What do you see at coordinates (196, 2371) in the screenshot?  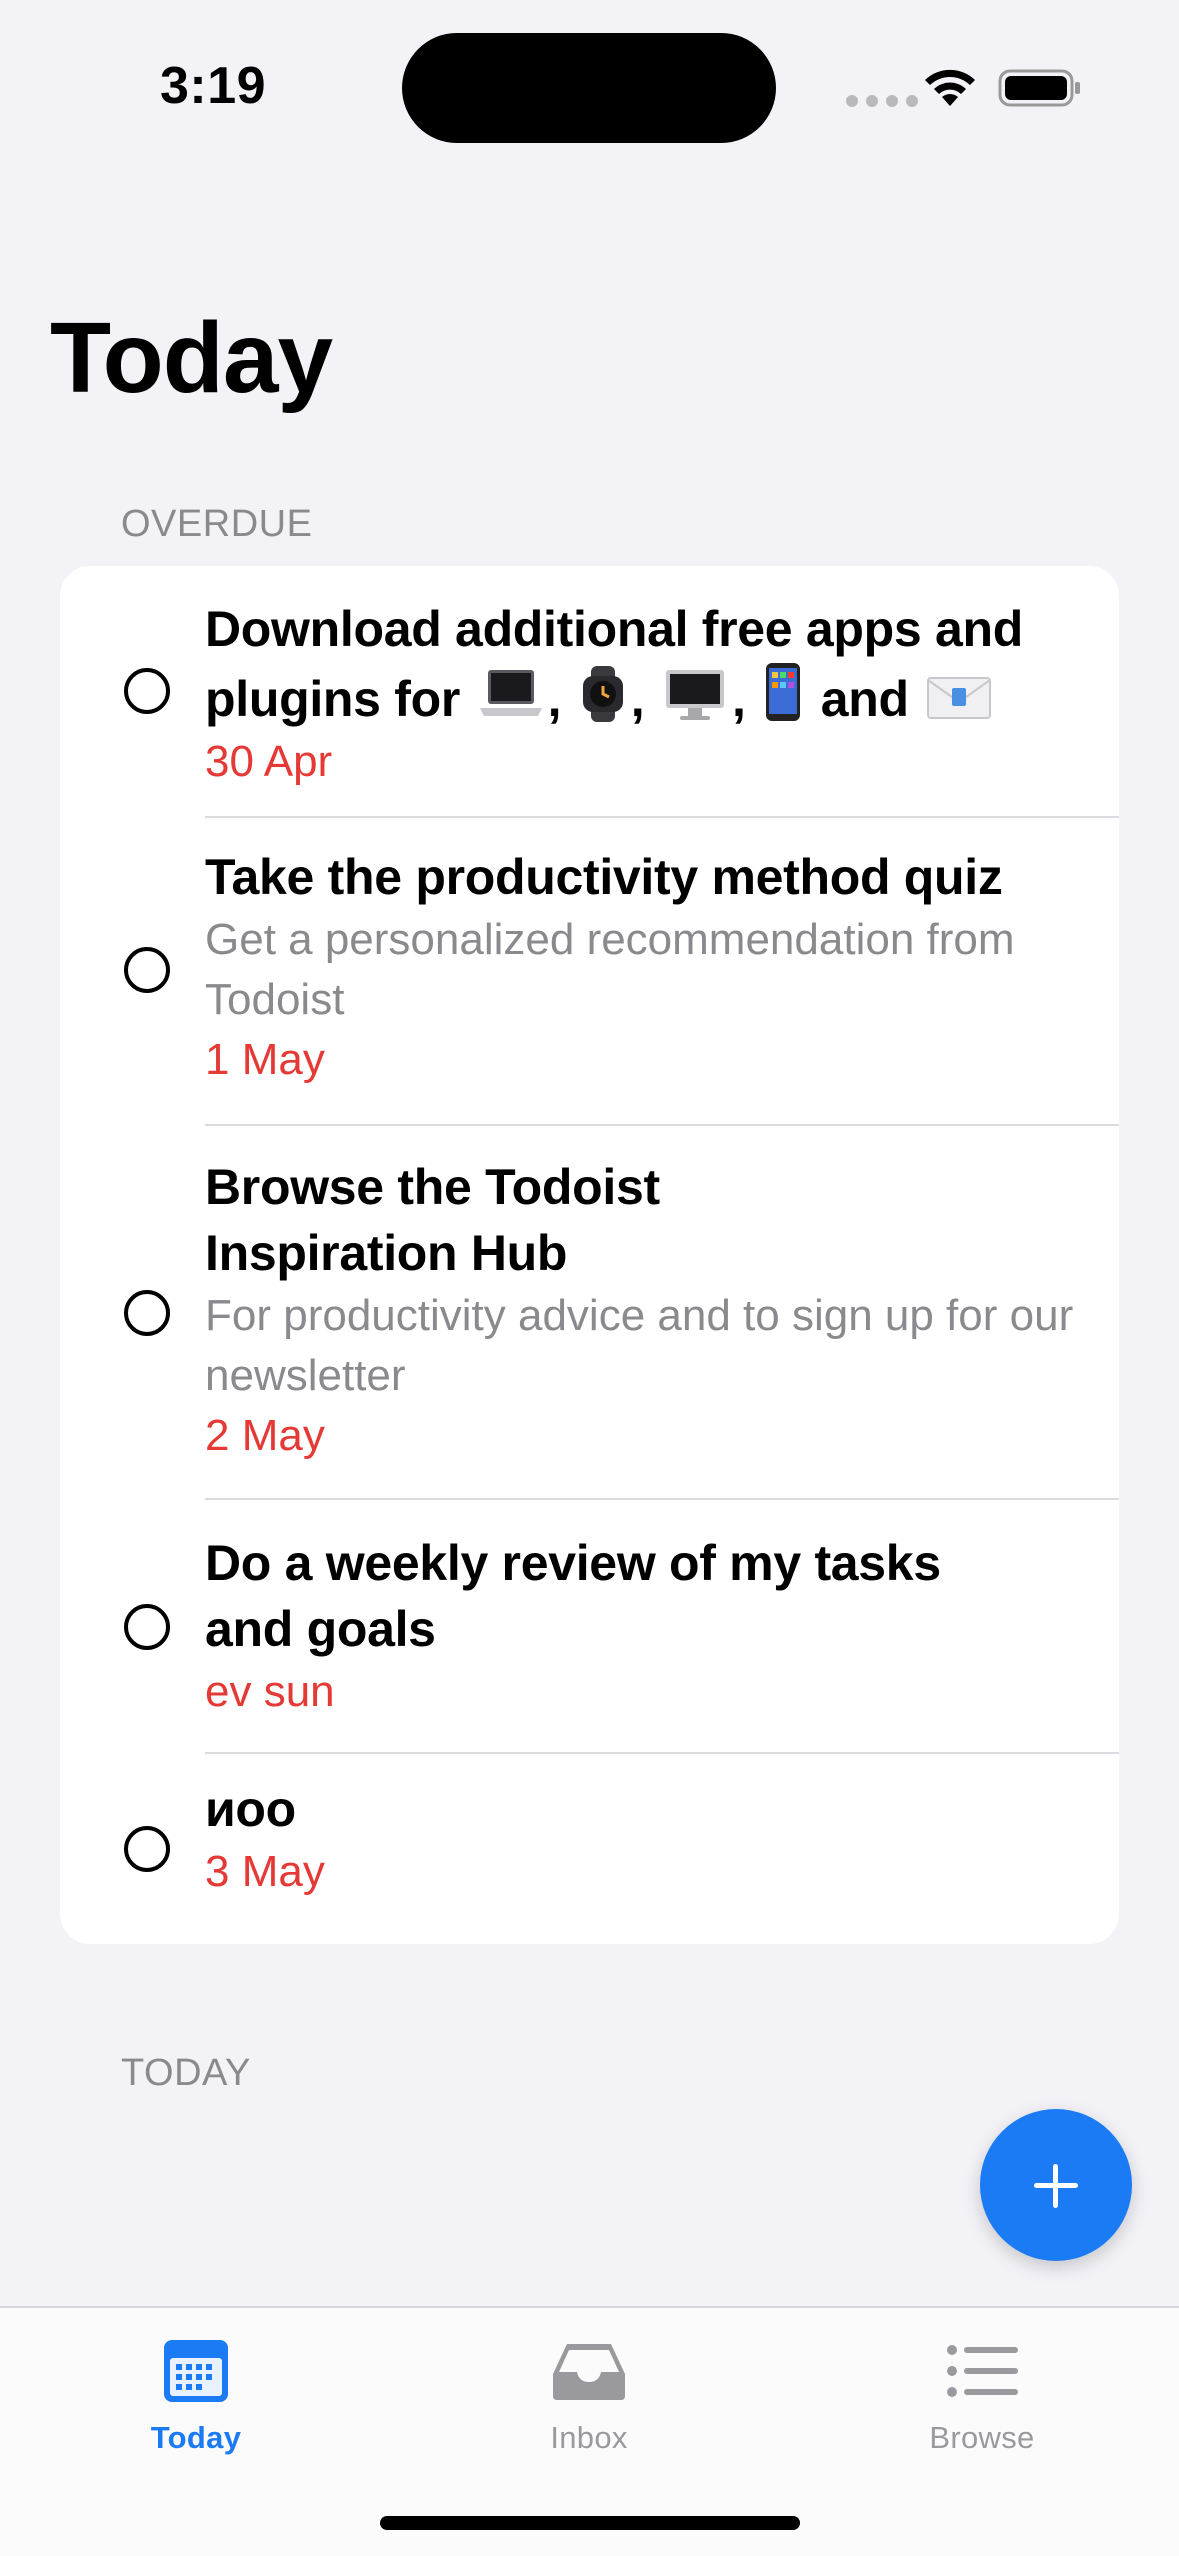 I see `calendar-icon` at bounding box center [196, 2371].